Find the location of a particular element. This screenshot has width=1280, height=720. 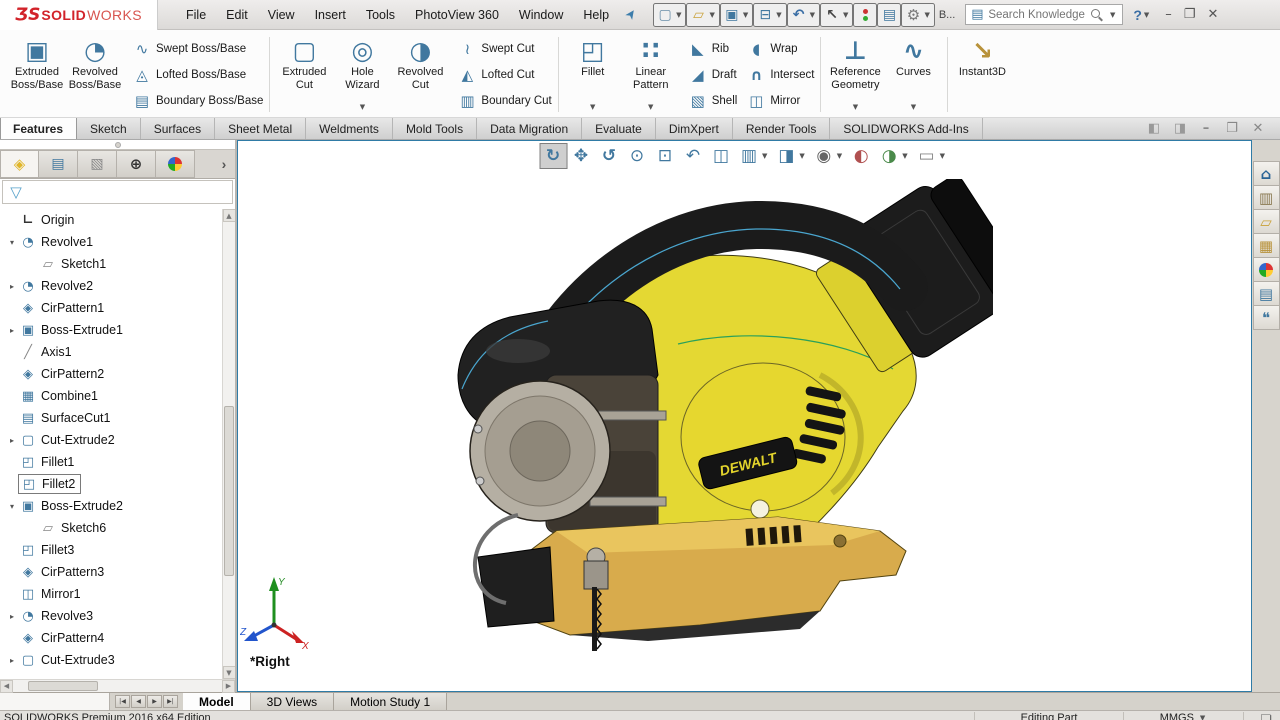

menu-item: Edit is located at coordinates (237, 15).